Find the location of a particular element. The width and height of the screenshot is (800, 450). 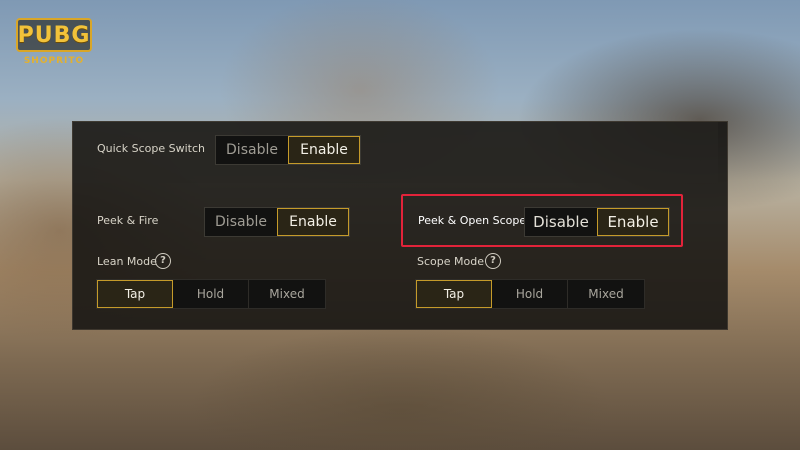

peek-fire-toggle: Disable Enable is located at coordinates (277, 222).